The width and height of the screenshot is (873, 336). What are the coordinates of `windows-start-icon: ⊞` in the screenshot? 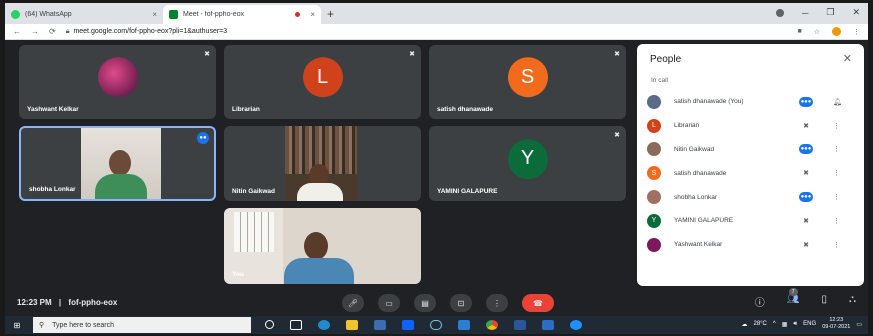 It's located at (17, 325).